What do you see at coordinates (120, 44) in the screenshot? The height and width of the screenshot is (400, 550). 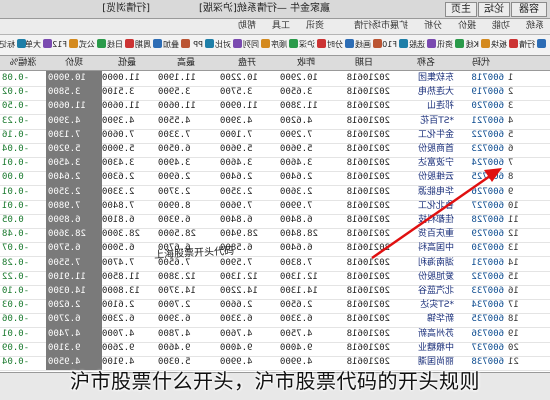 I see `tool-daily: 日线` at bounding box center [120, 44].